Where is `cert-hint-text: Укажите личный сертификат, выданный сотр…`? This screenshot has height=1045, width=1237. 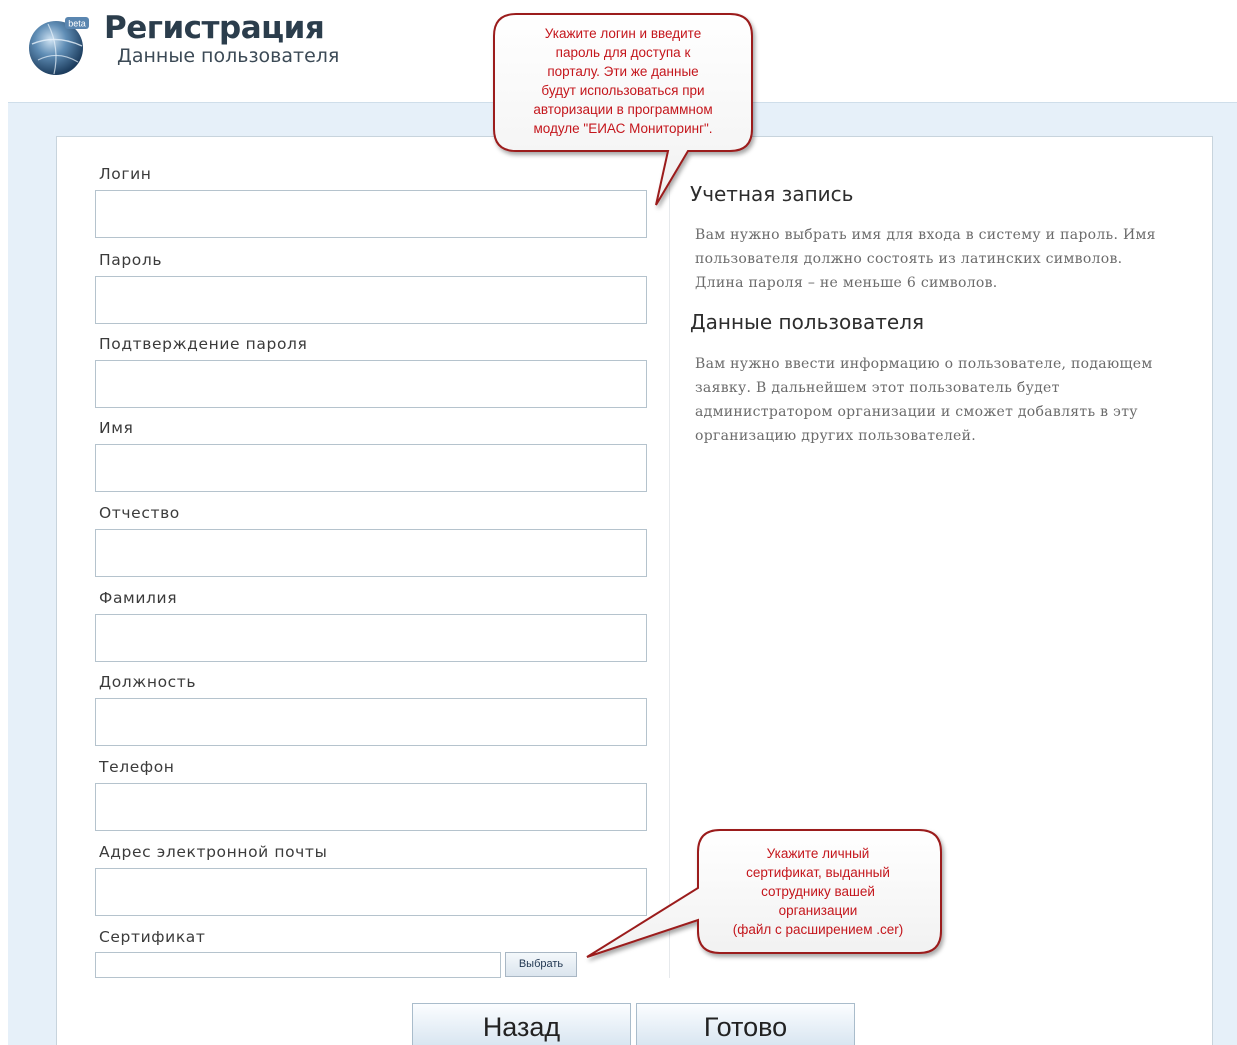 cert-hint-text: Укажите личный сертификат, выданный сотр… is located at coordinates (818, 891).